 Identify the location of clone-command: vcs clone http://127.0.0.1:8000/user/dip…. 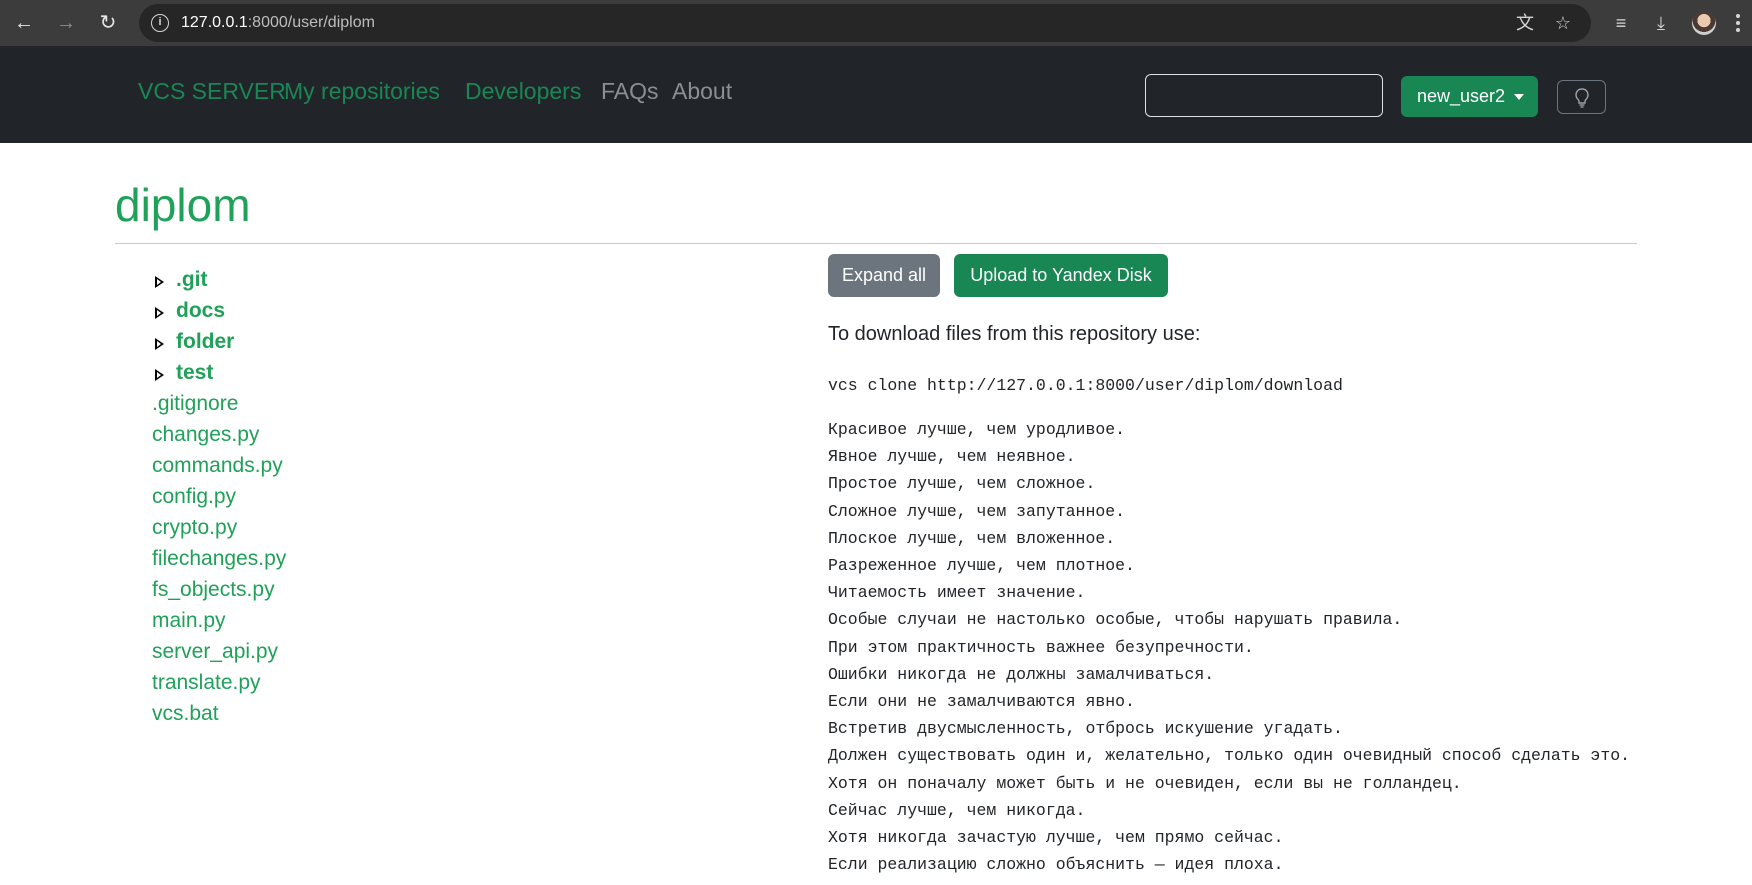
(1085, 385).